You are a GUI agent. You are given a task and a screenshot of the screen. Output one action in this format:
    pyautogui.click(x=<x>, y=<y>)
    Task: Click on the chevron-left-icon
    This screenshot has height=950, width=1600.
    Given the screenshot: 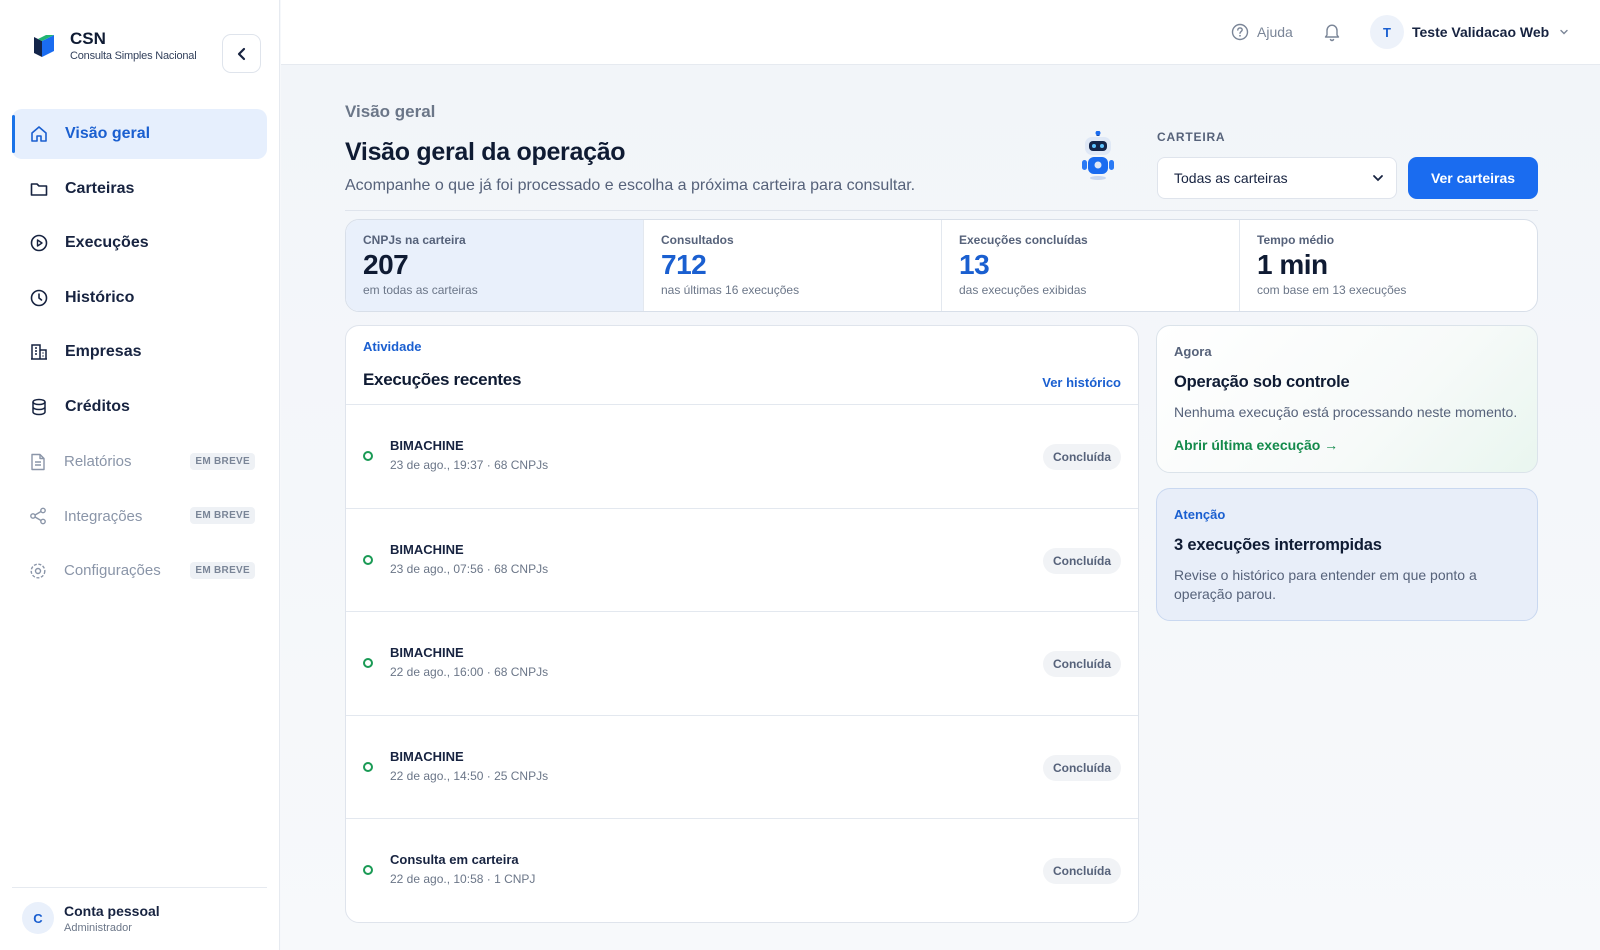 What is the action you would take?
    pyautogui.click(x=241, y=53)
    